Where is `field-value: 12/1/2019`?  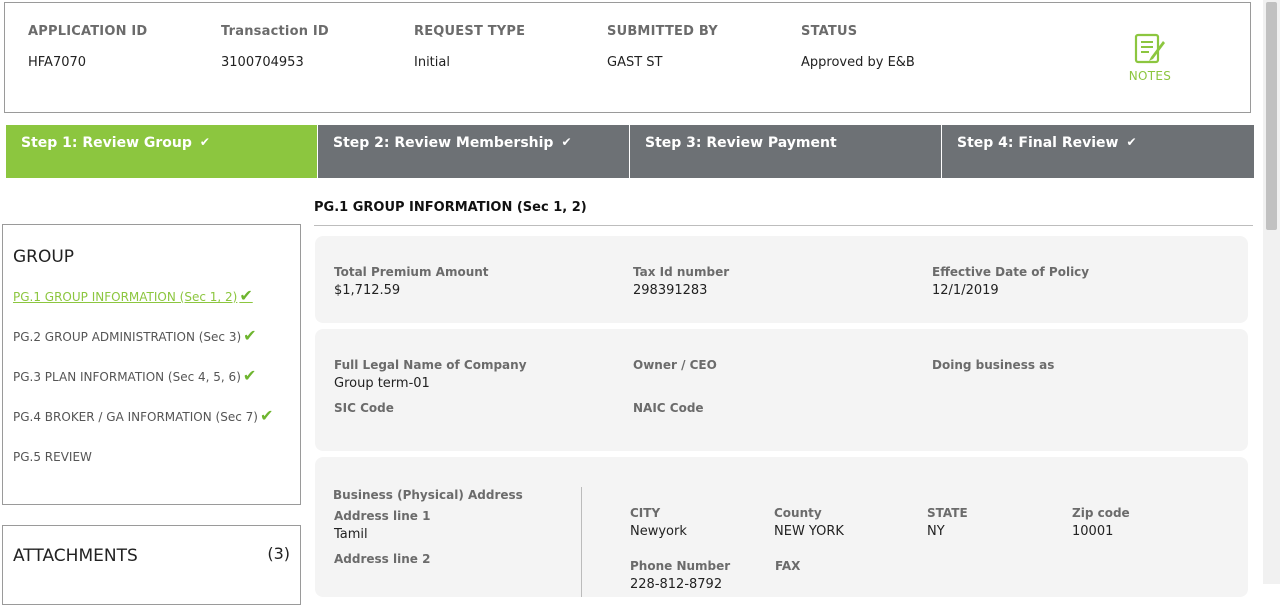 field-value: 12/1/2019 is located at coordinates (965, 290).